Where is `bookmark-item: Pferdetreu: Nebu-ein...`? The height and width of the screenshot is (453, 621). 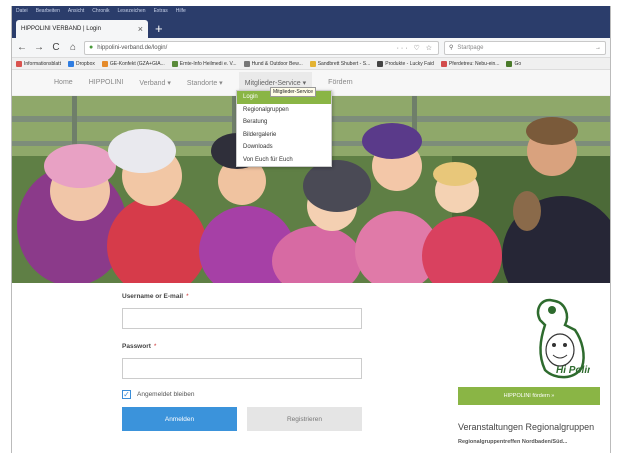
bookmark-item: Pferdetreu: Nebu-ein... is located at coordinates (469, 63).